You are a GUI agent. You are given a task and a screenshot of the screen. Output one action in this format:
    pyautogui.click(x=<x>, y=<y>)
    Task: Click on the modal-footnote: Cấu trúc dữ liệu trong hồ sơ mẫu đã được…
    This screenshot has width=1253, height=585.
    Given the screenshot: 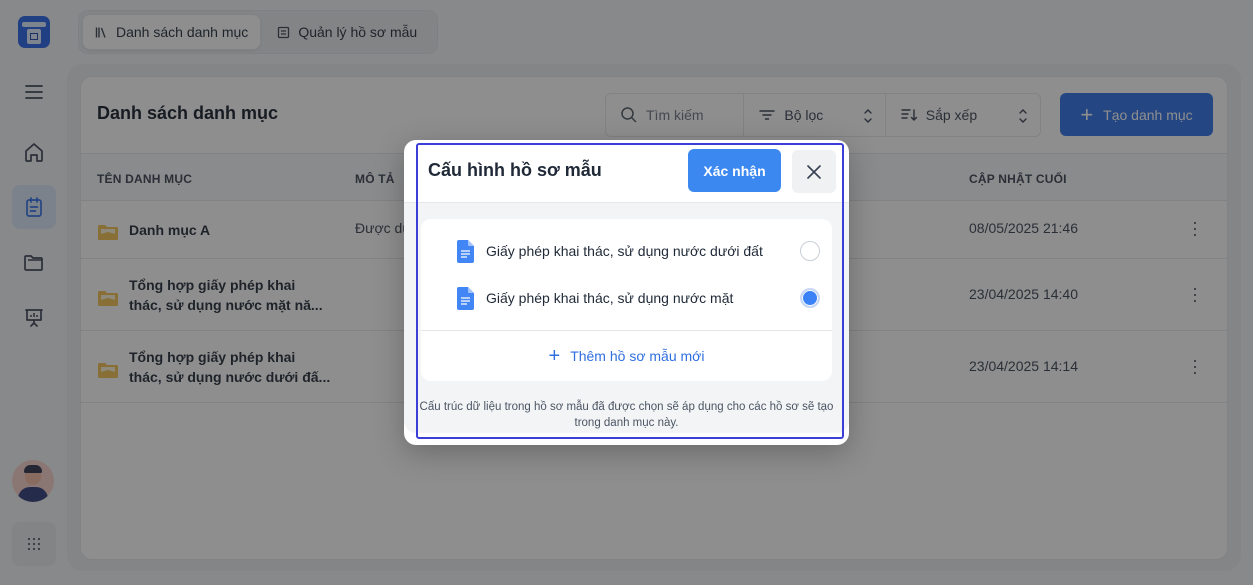 What is the action you would take?
    pyautogui.click(x=626, y=415)
    